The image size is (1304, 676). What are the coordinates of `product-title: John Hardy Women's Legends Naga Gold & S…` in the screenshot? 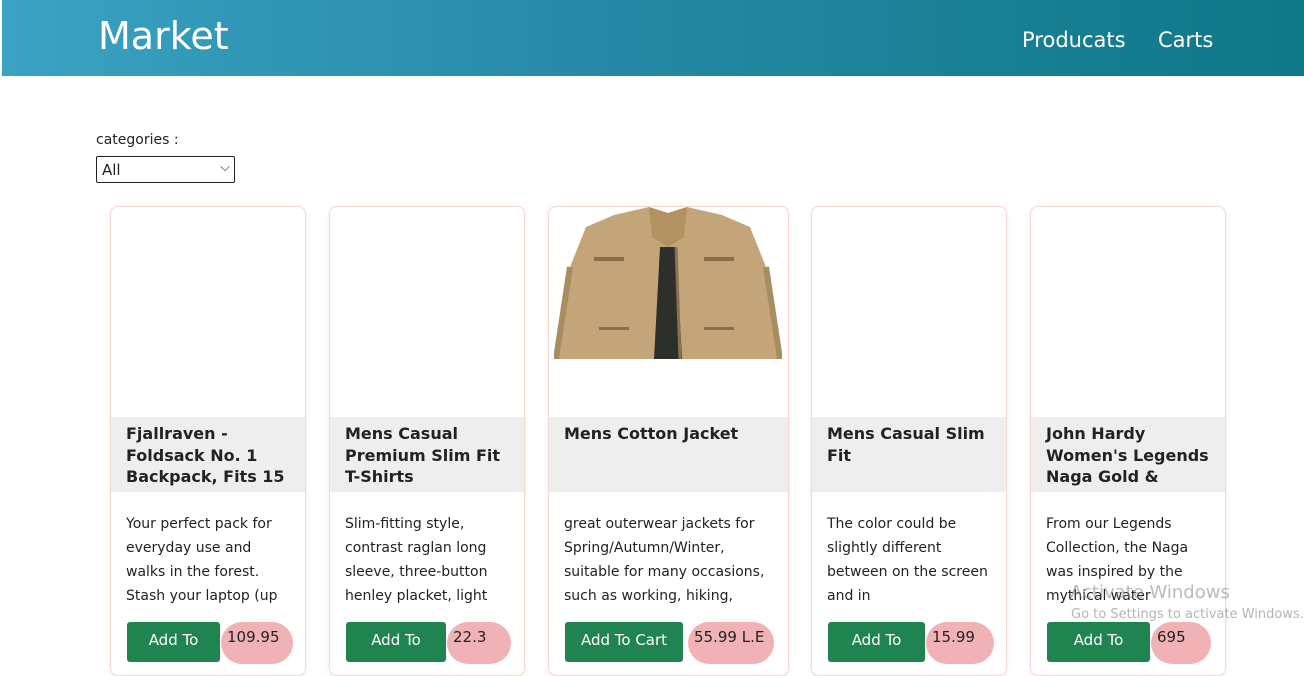 It's located at (1127, 458).